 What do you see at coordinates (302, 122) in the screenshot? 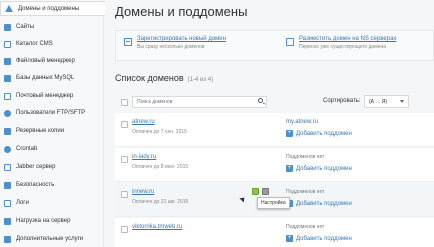
I see `subdomain-link: my.atnew.ru` at bounding box center [302, 122].